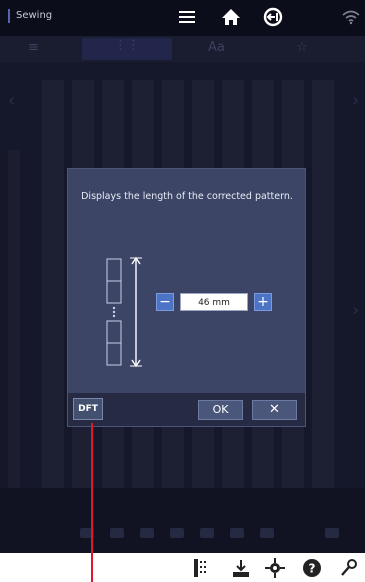 This screenshot has height=582, width=365. I want to click on bg-favorites-tab-icon: ☆, so click(302, 47).